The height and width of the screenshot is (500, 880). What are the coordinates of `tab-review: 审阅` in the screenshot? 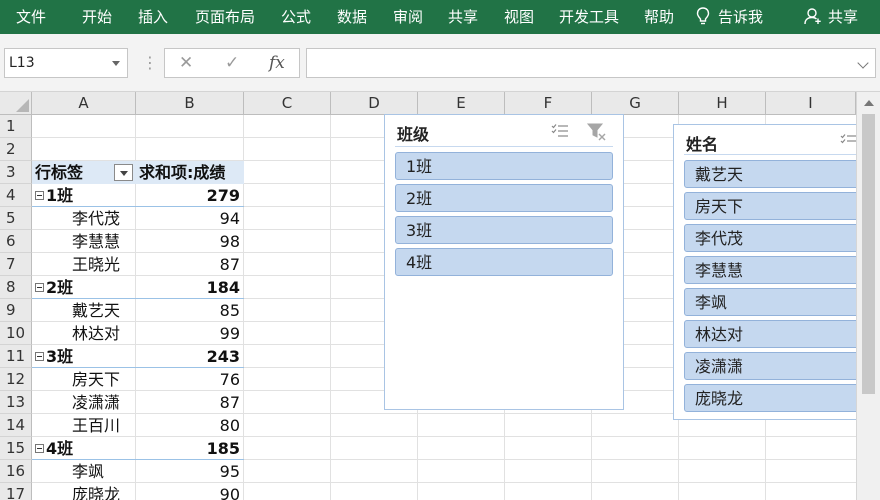 It's located at (408, 17).